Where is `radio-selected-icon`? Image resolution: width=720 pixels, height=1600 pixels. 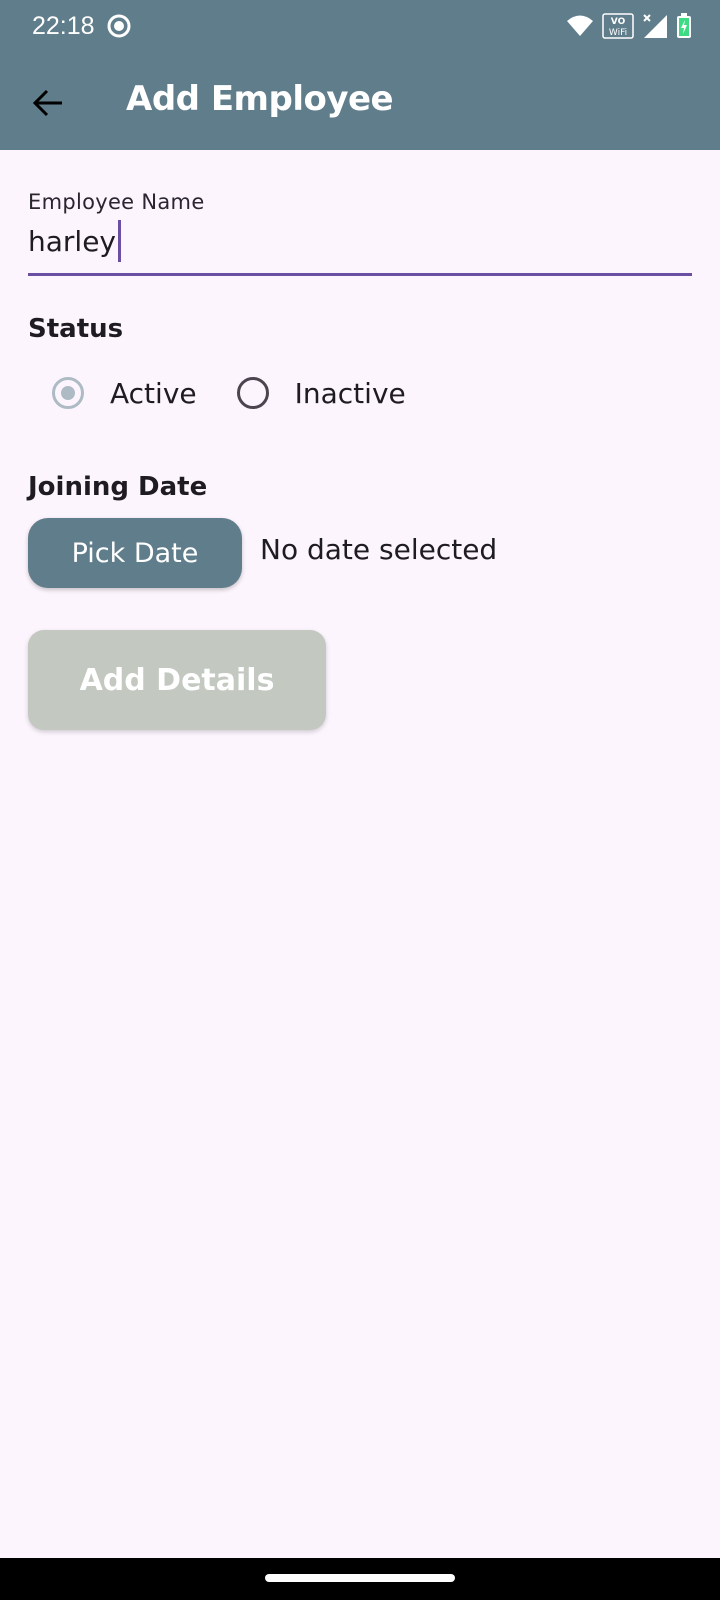 radio-selected-icon is located at coordinates (68, 393).